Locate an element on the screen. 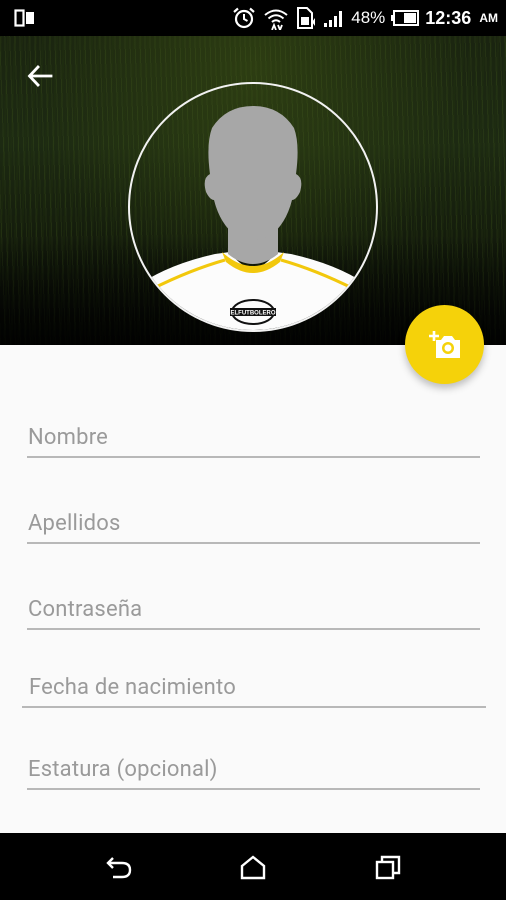  back-button is located at coordinates (40, 76).